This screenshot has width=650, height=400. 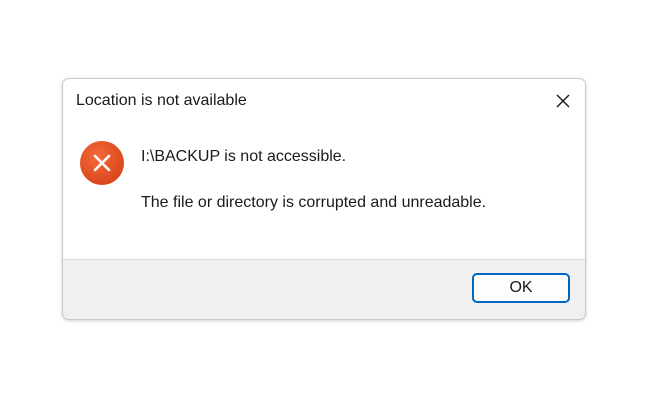 I want to click on ok-button-label: OK, so click(x=521, y=287).